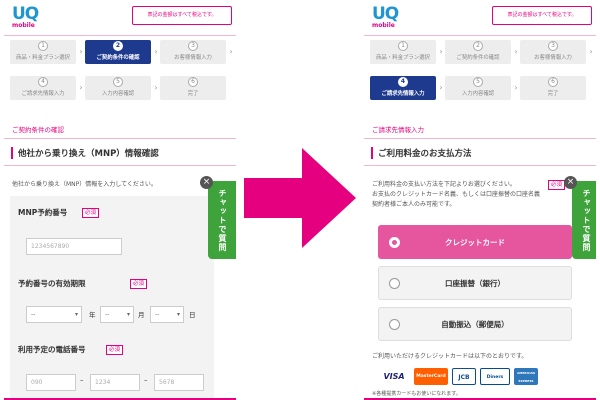  Describe the element at coordinates (167, 314) in the screenshot. I see `expiry-day-select: -- ▾` at that location.